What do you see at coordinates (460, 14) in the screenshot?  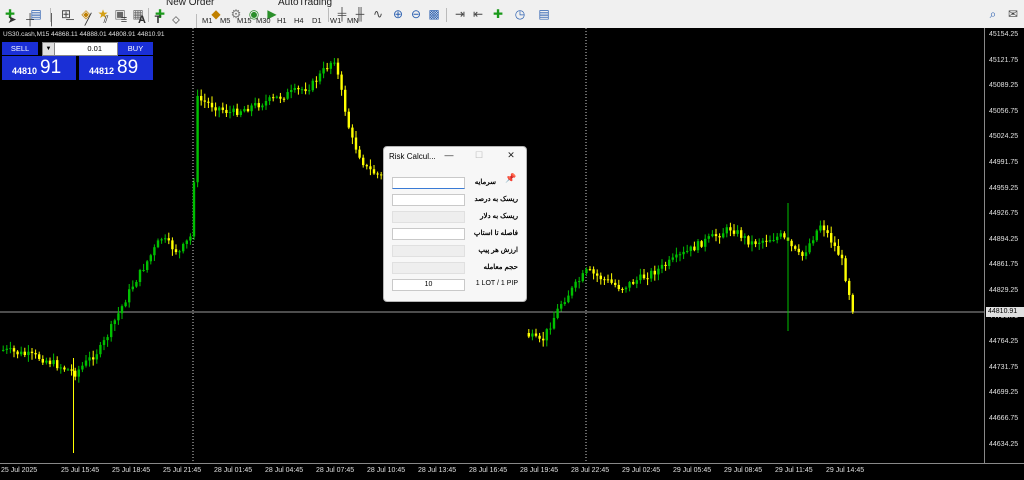 I see `autoscroll-icon: ⇥` at bounding box center [460, 14].